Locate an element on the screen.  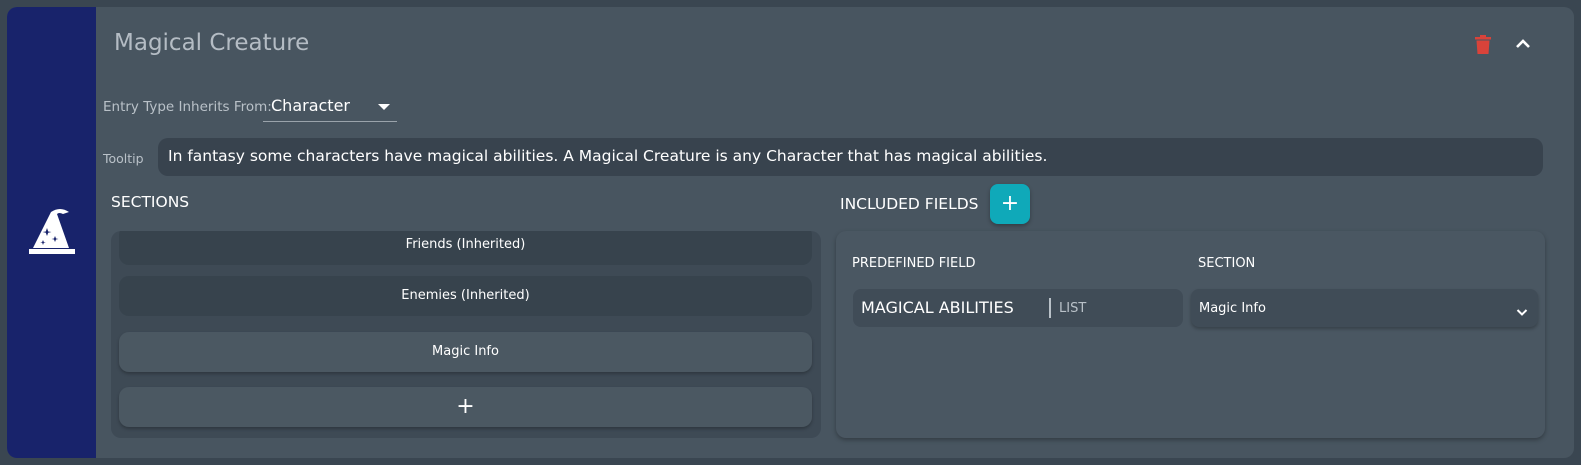
trash-icon is located at coordinates (1483, 46).